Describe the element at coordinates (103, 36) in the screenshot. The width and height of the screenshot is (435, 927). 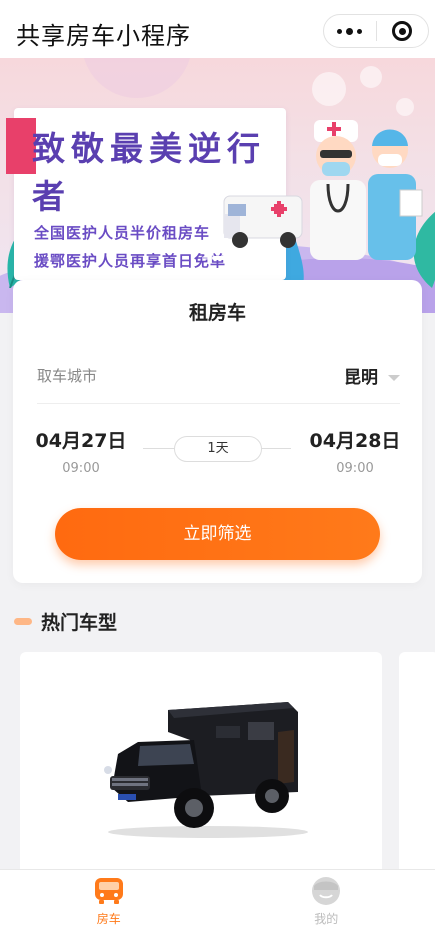
I see `page-title: 共享房车小程序` at that location.